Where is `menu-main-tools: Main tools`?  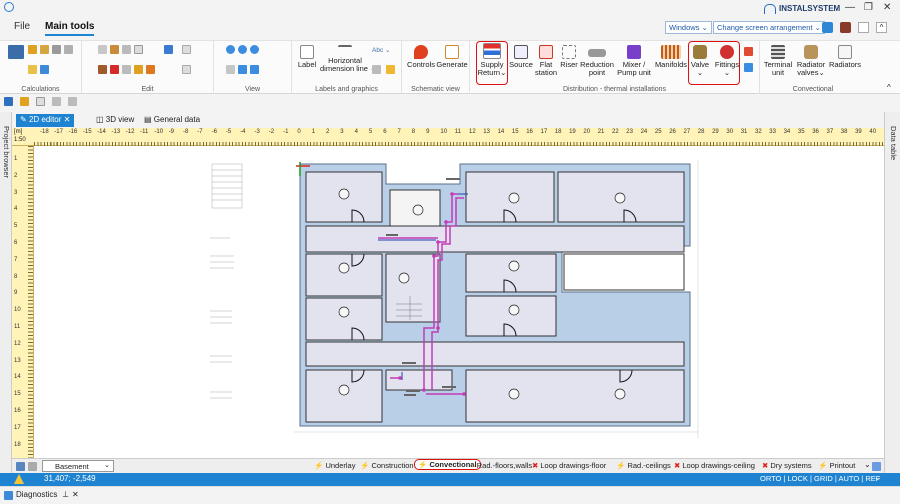 menu-main-tools: Main tools is located at coordinates (70, 28).